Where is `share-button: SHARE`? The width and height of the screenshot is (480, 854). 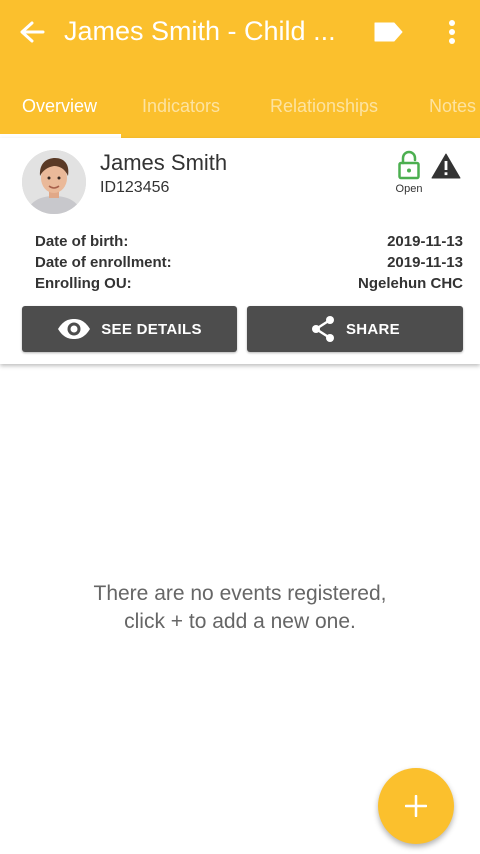 share-button: SHARE is located at coordinates (355, 329).